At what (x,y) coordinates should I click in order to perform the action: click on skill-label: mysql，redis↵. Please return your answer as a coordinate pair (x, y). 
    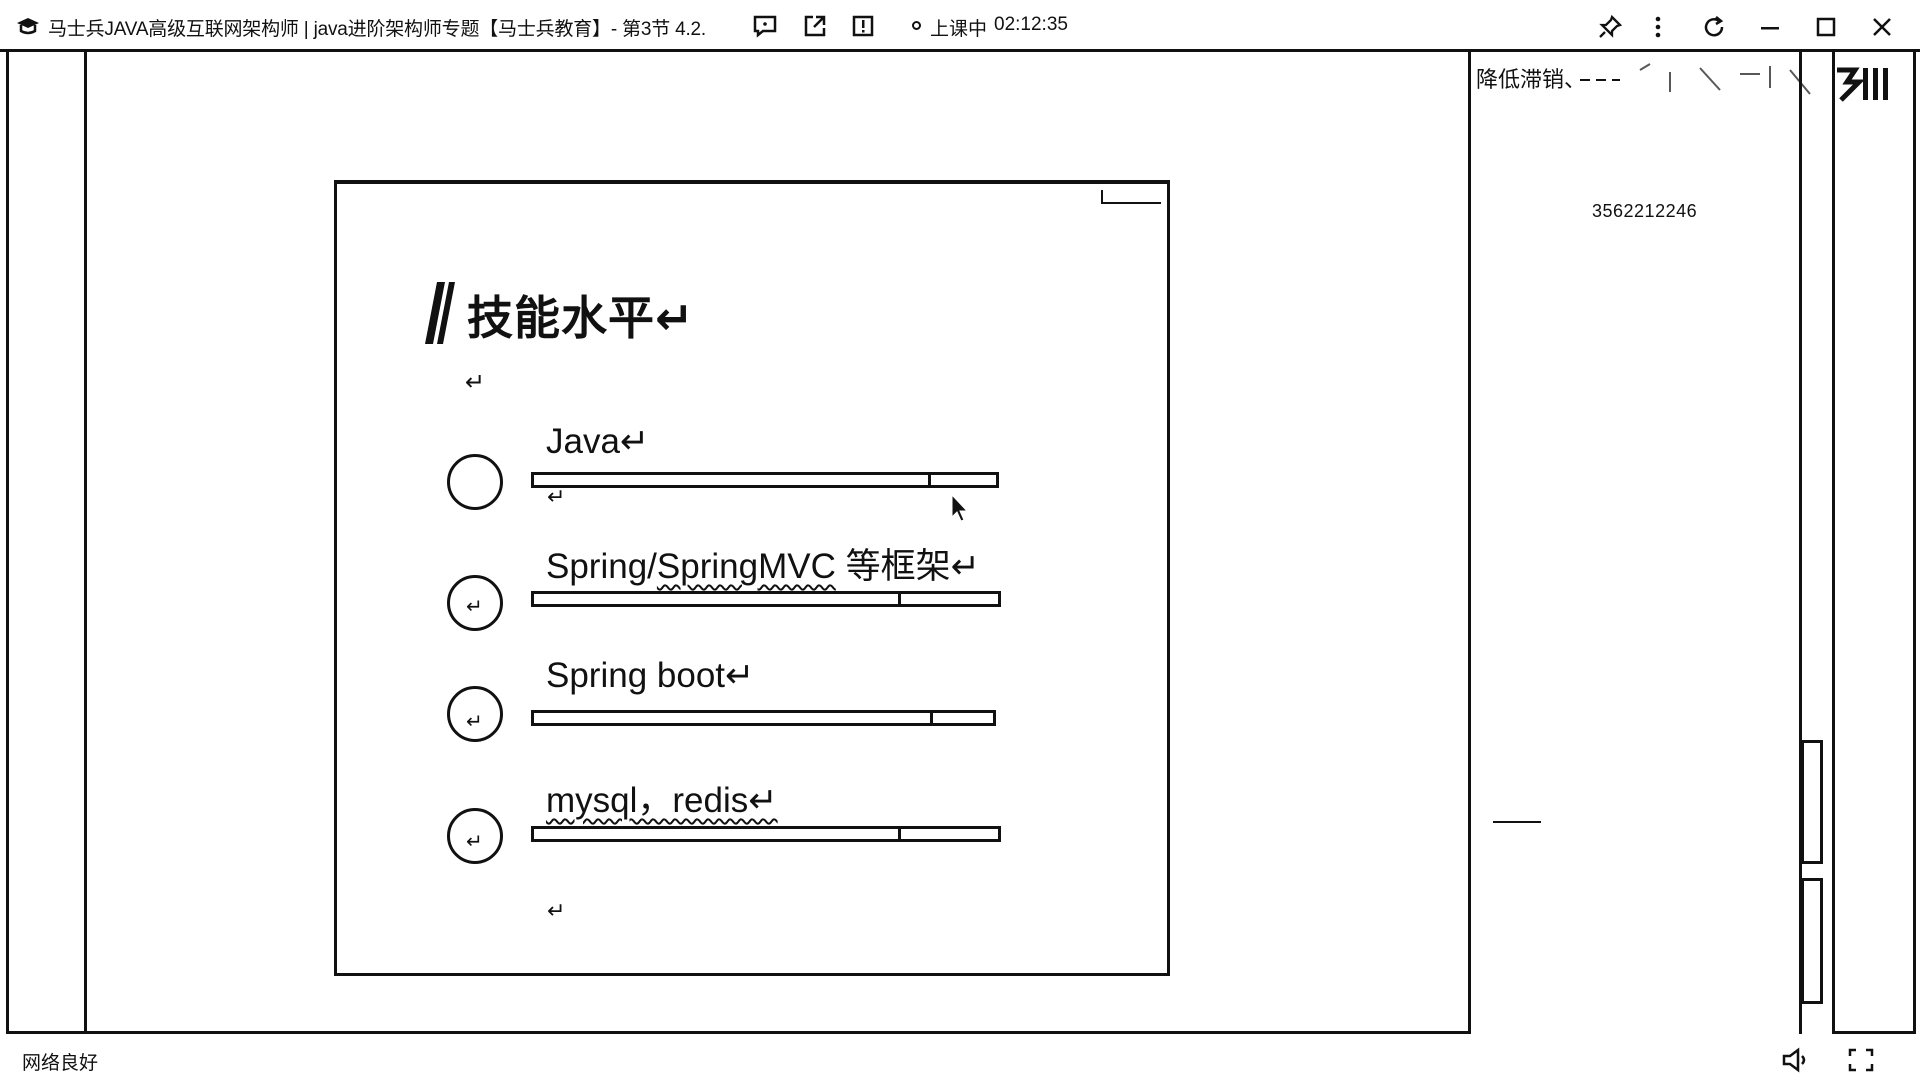
    Looking at the image, I should click on (662, 797).